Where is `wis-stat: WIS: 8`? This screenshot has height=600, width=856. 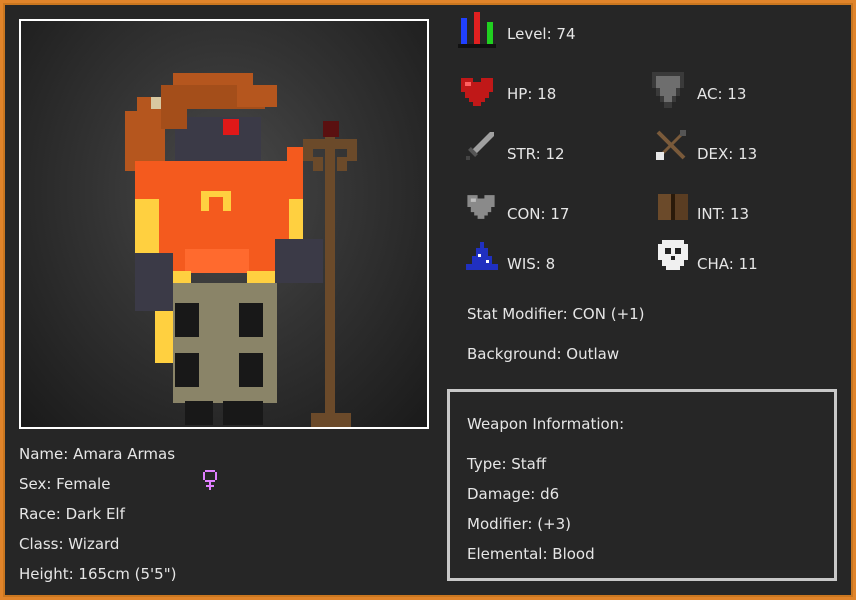 wis-stat: WIS: 8 is located at coordinates (531, 264).